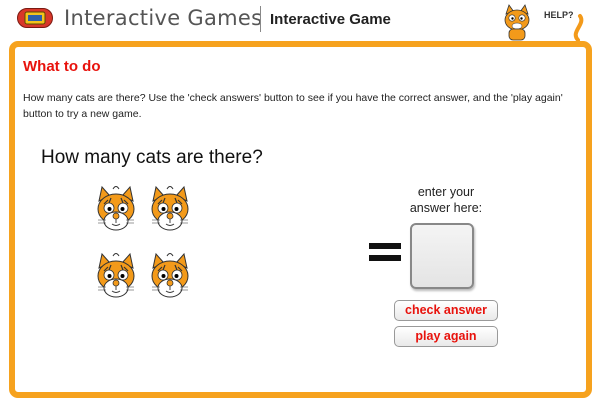  Describe the element at coordinates (544, 23) in the screenshot. I see `cat-mascot-icon` at that location.